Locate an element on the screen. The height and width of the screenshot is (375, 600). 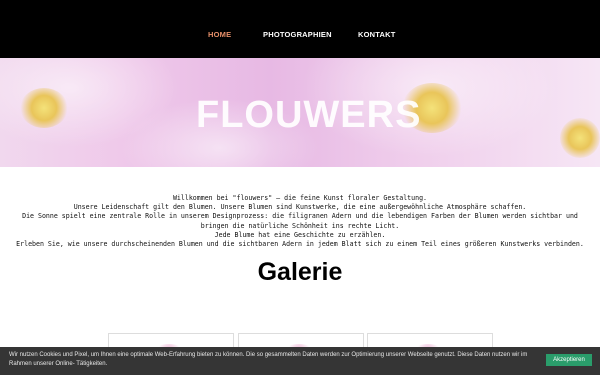
nav-photographien-link: PHOTOGRAPHIEN is located at coordinates (297, 34).